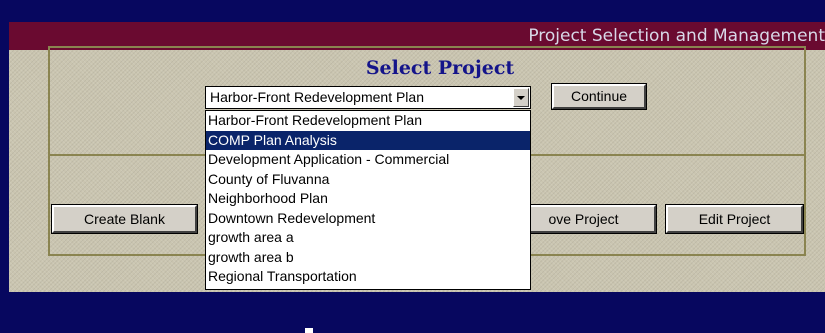  What do you see at coordinates (309, 330) in the screenshot?
I see `cursor-mark` at bounding box center [309, 330].